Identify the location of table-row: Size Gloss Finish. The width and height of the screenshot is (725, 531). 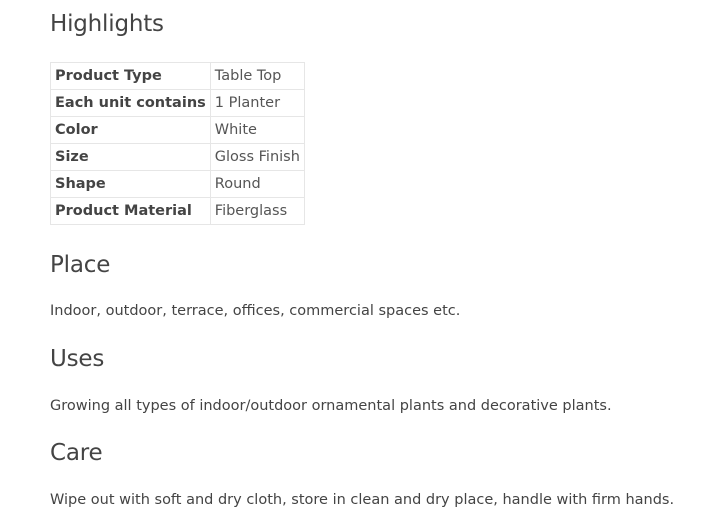
(177, 157).